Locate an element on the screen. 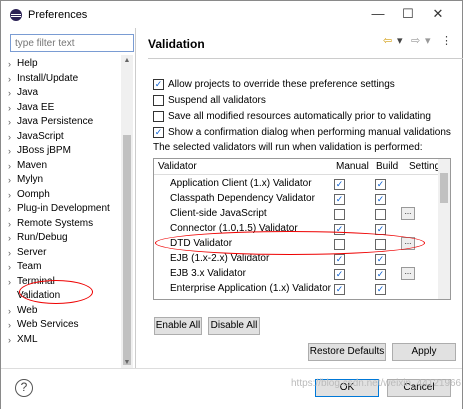 Image resolution: width=463 pixels, height=409 pixels. sidebar-item: › Web is located at coordinates (22, 311).